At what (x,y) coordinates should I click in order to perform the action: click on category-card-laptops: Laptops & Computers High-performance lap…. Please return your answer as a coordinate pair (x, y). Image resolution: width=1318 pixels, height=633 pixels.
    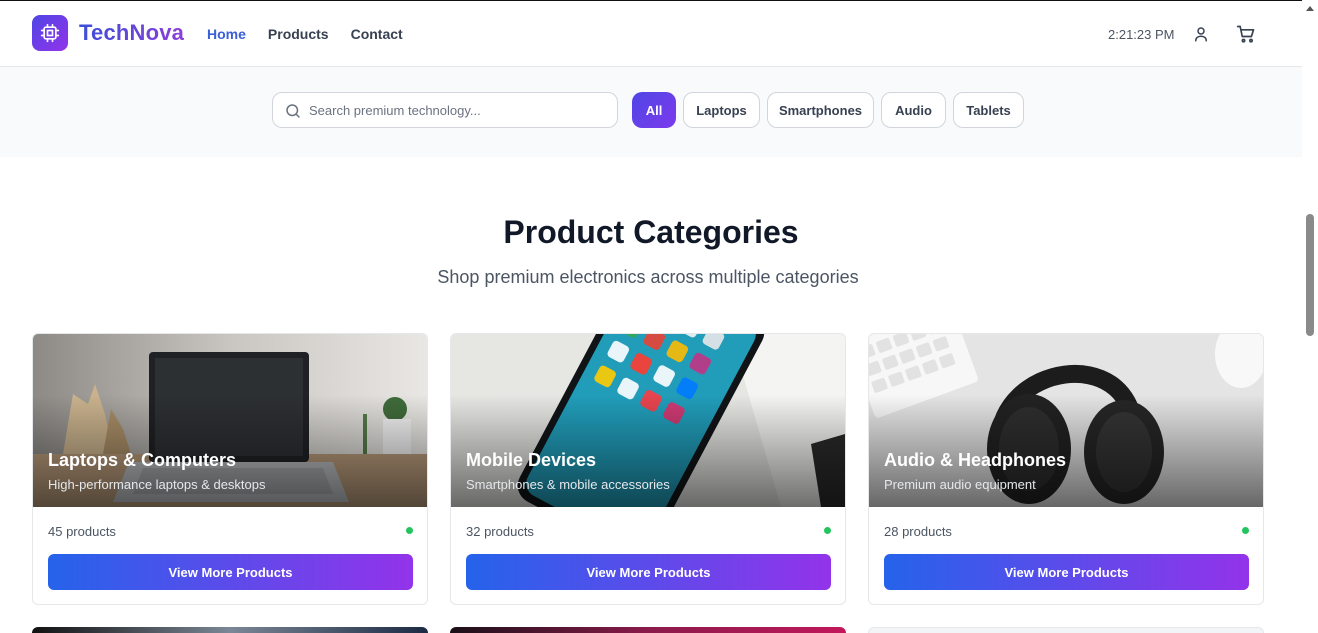
    Looking at the image, I should click on (230, 469).